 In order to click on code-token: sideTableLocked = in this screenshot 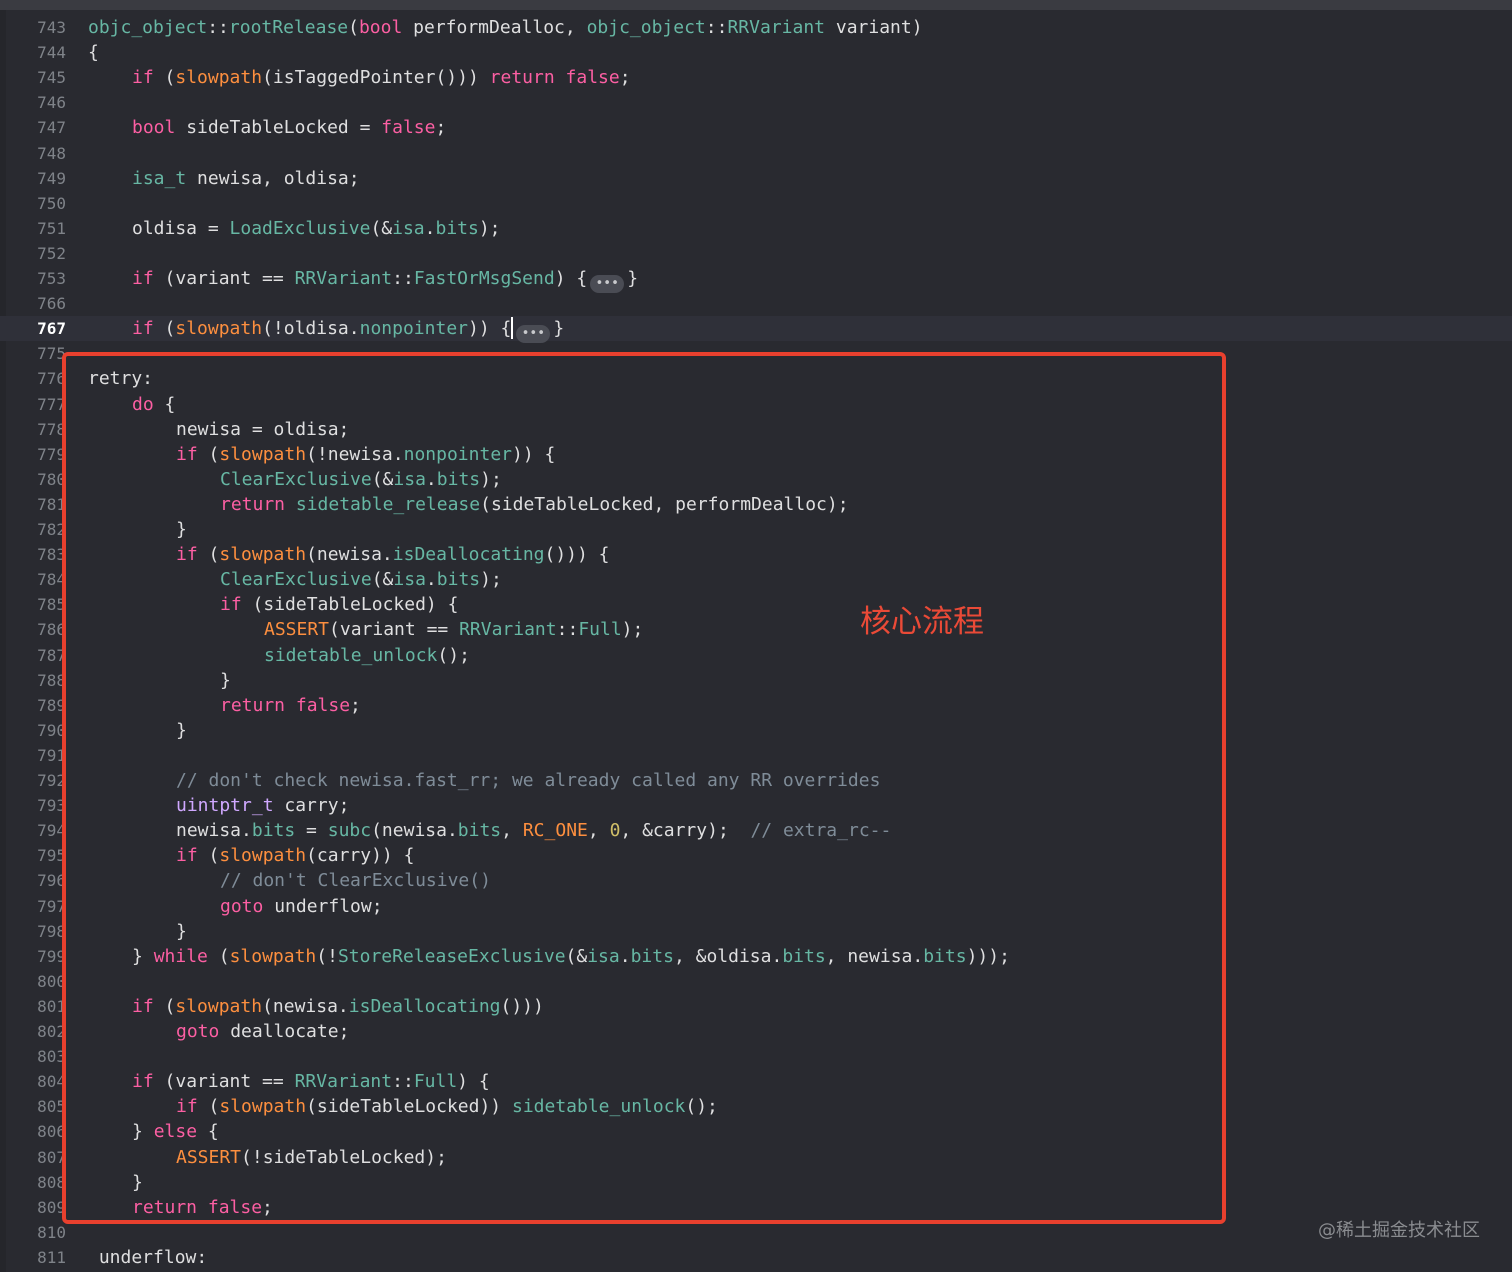, I will do `click(278, 128)`.